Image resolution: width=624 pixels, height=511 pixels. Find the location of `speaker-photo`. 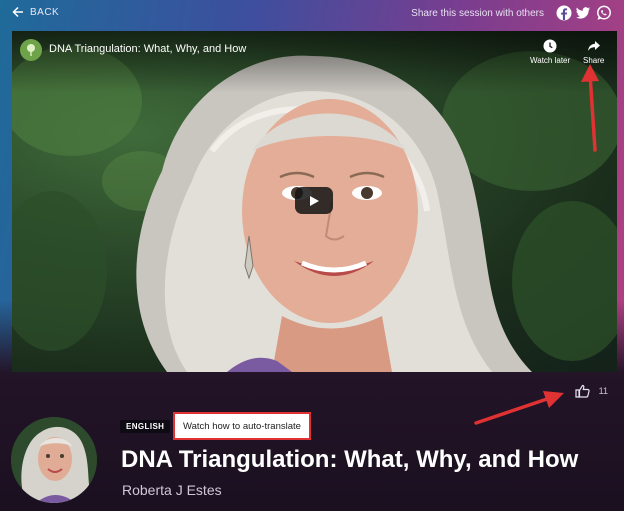

speaker-photo is located at coordinates (54, 460).